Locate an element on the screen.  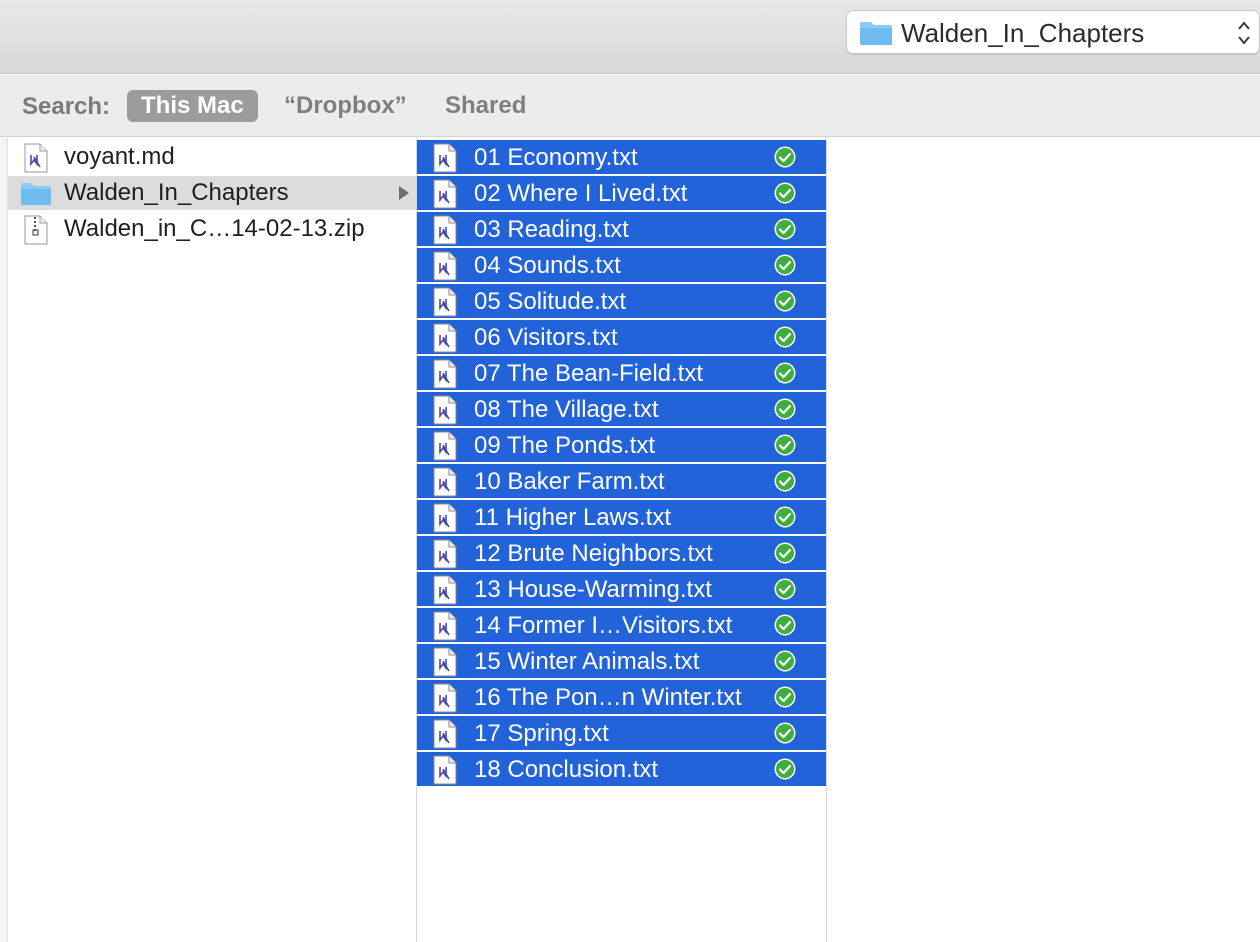
file-row: 18 Conclusion.txt is located at coordinates (621, 770).